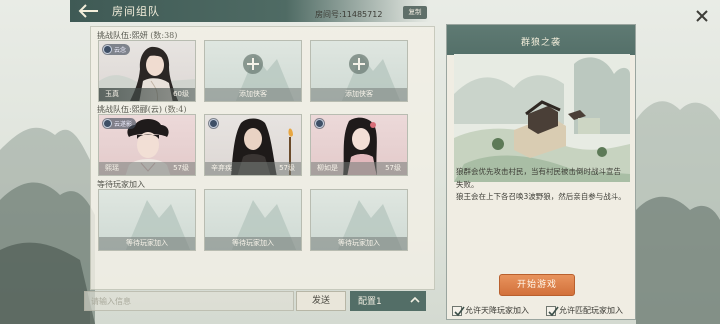 The image size is (720, 324). Describe the element at coordinates (112, 168) in the screenshot. I see `hero-name: 熙瑶` at that location.